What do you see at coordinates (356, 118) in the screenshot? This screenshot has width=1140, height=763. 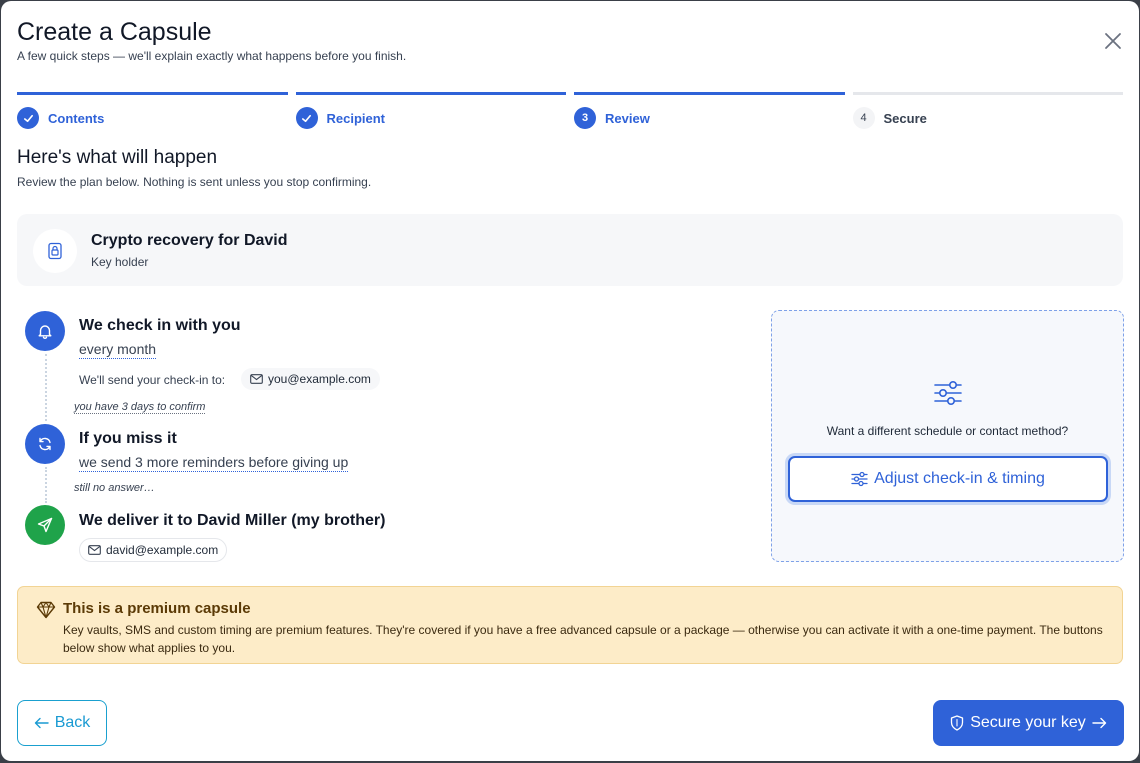 I see `step-label: Recipient` at bounding box center [356, 118].